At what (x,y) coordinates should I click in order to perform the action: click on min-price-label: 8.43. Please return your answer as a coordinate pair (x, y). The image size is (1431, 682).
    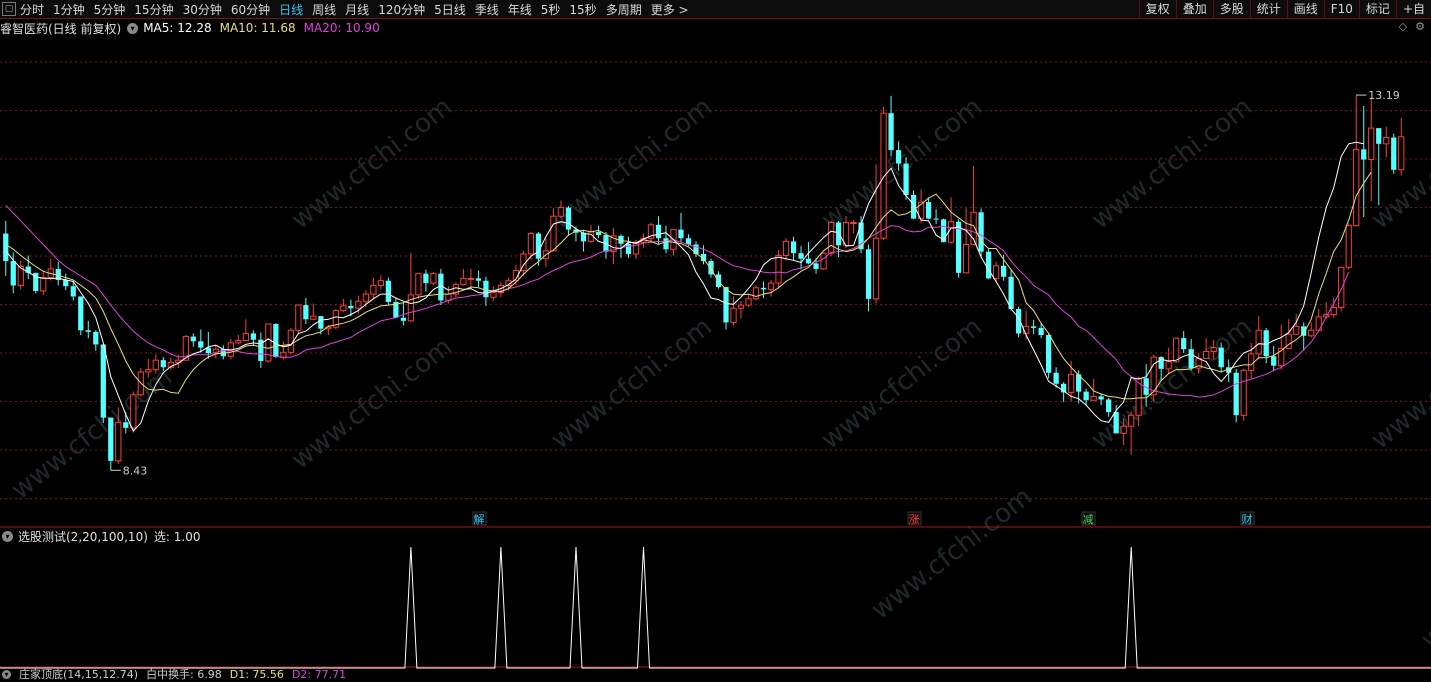
    Looking at the image, I should click on (135, 470).